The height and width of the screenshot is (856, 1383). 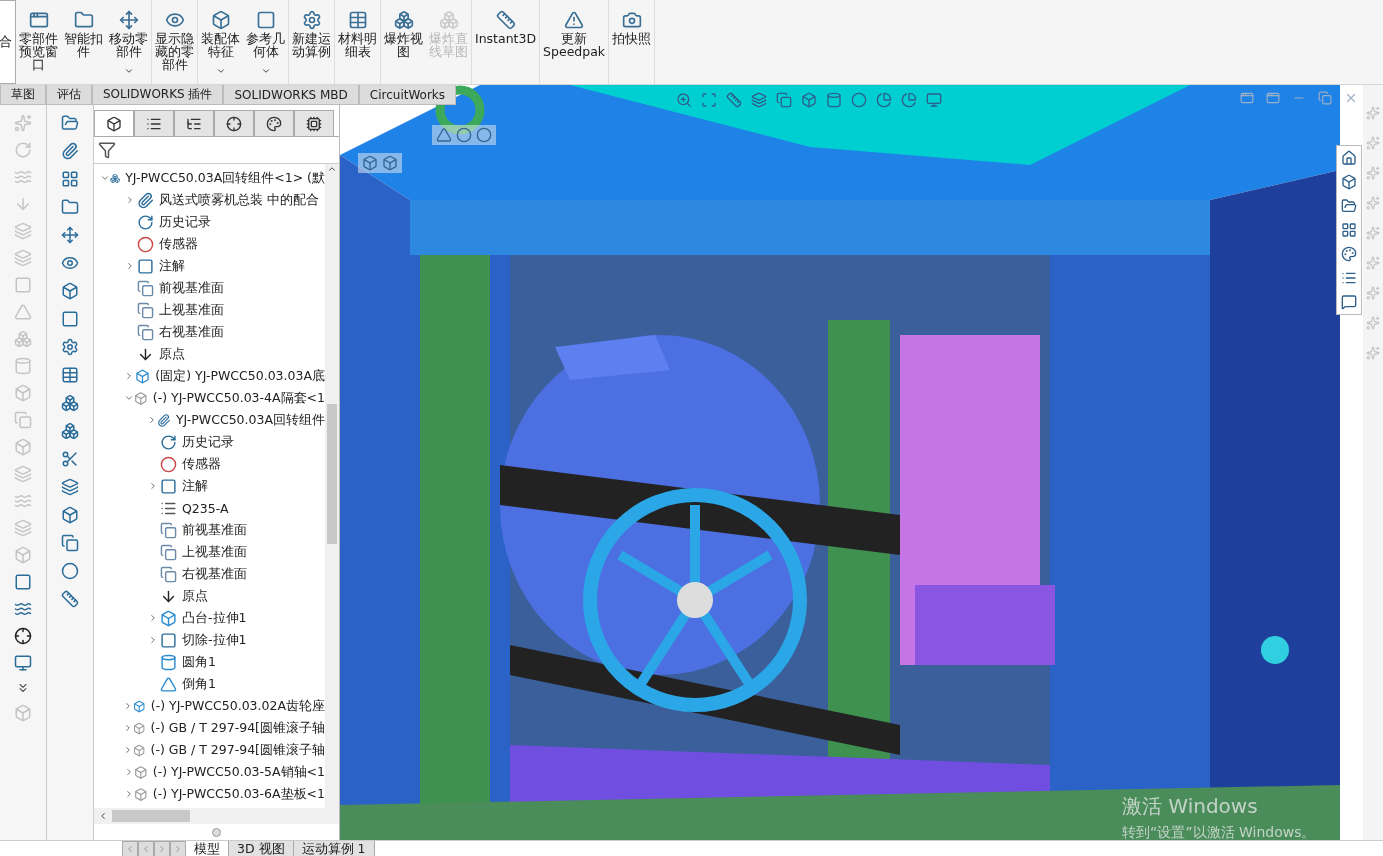 What do you see at coordinates (632, 42) in the screenshot?
I see `ribbon-button: 拍快照` at bounding box center [632, 42].